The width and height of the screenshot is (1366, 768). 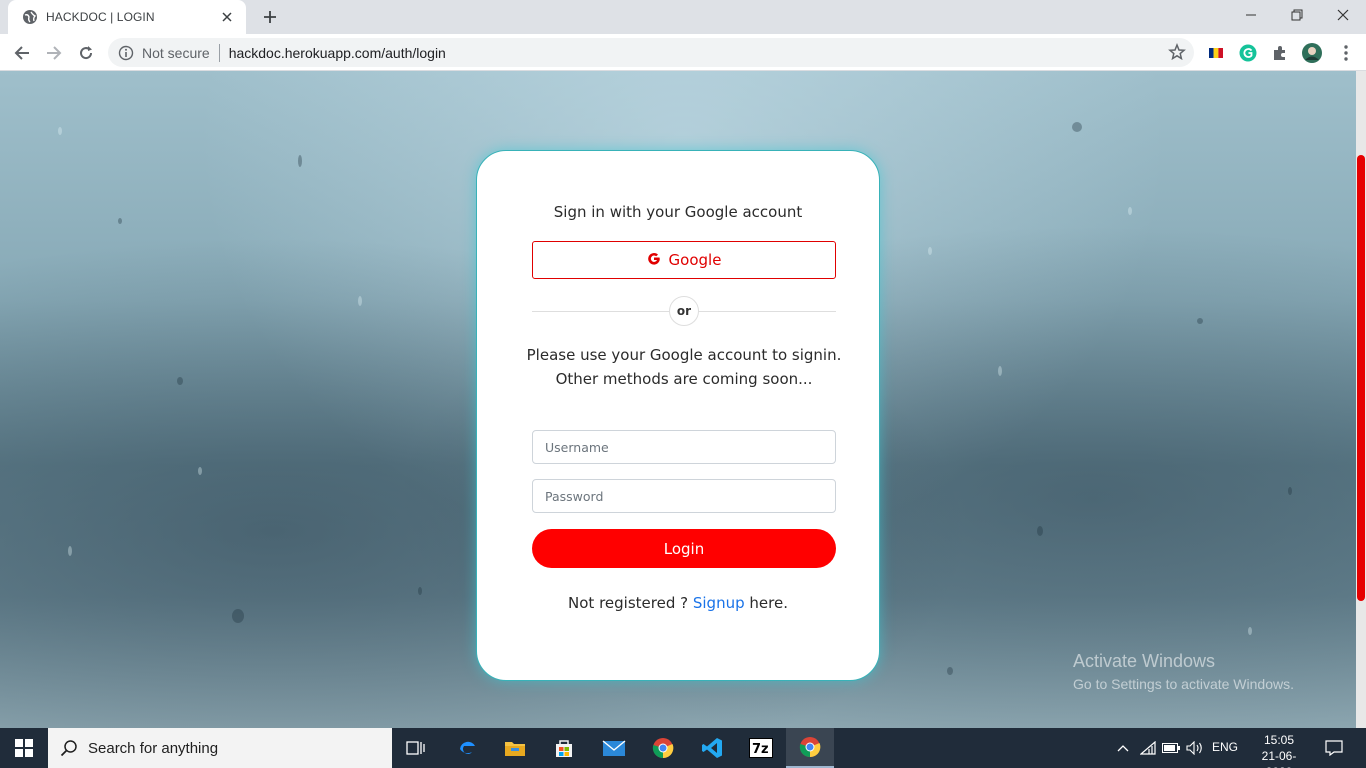 I want to click on restore-button, so click(x=1297, y=15).